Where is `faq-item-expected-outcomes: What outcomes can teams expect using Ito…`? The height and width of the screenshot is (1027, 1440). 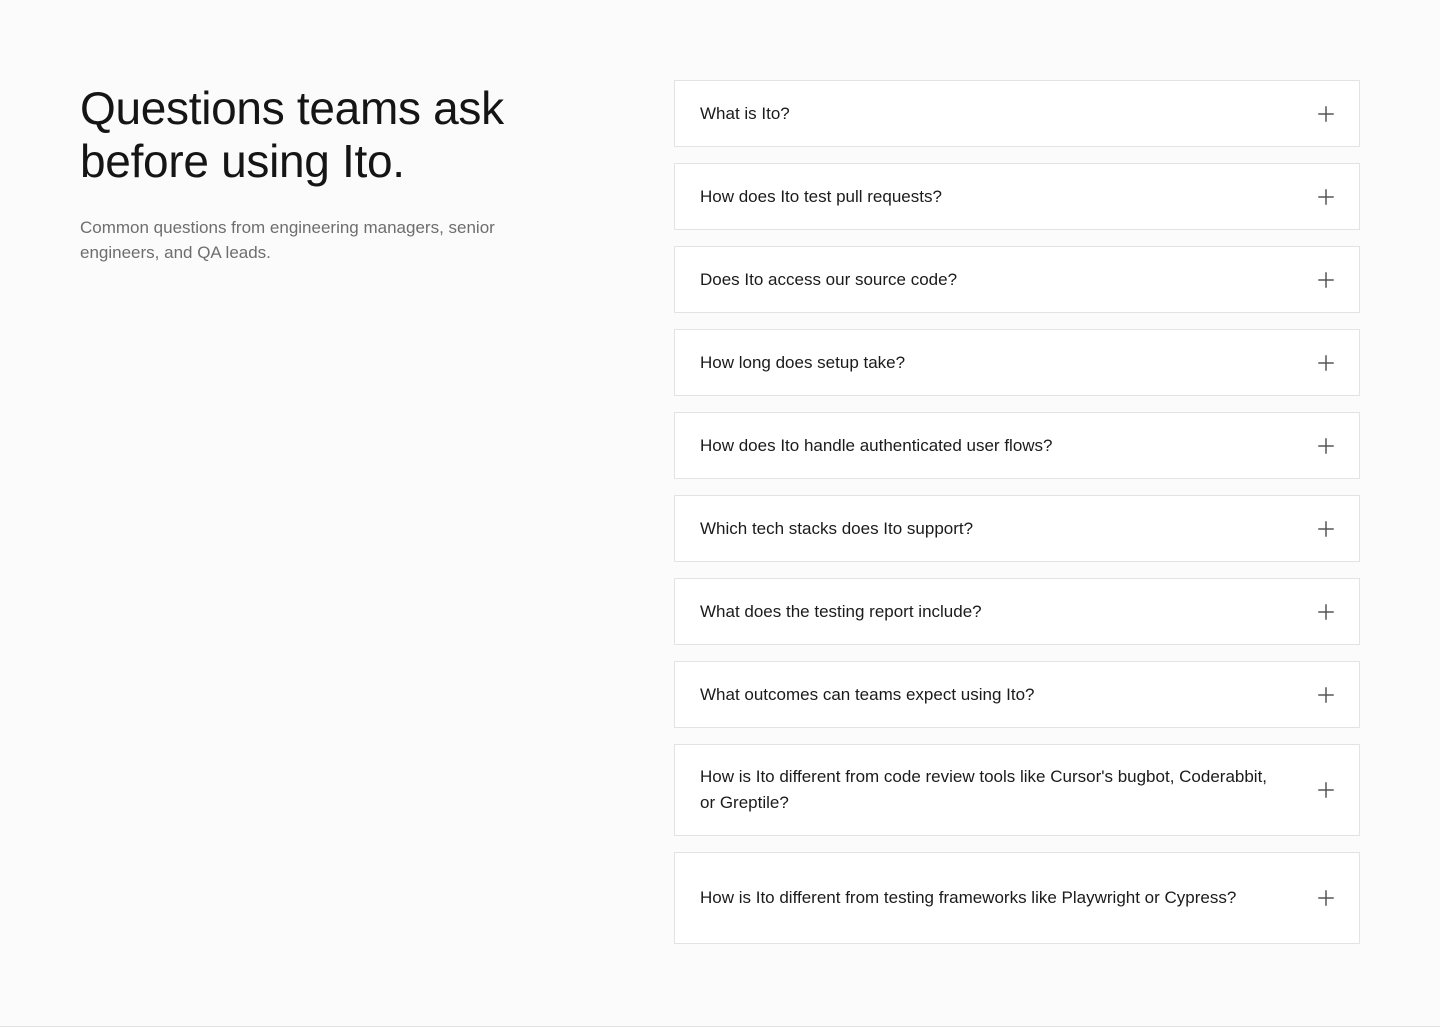
faq-item-expected-outcomes: What outcomes can teams expect using Ito… is located at coordinates (1017, 694).